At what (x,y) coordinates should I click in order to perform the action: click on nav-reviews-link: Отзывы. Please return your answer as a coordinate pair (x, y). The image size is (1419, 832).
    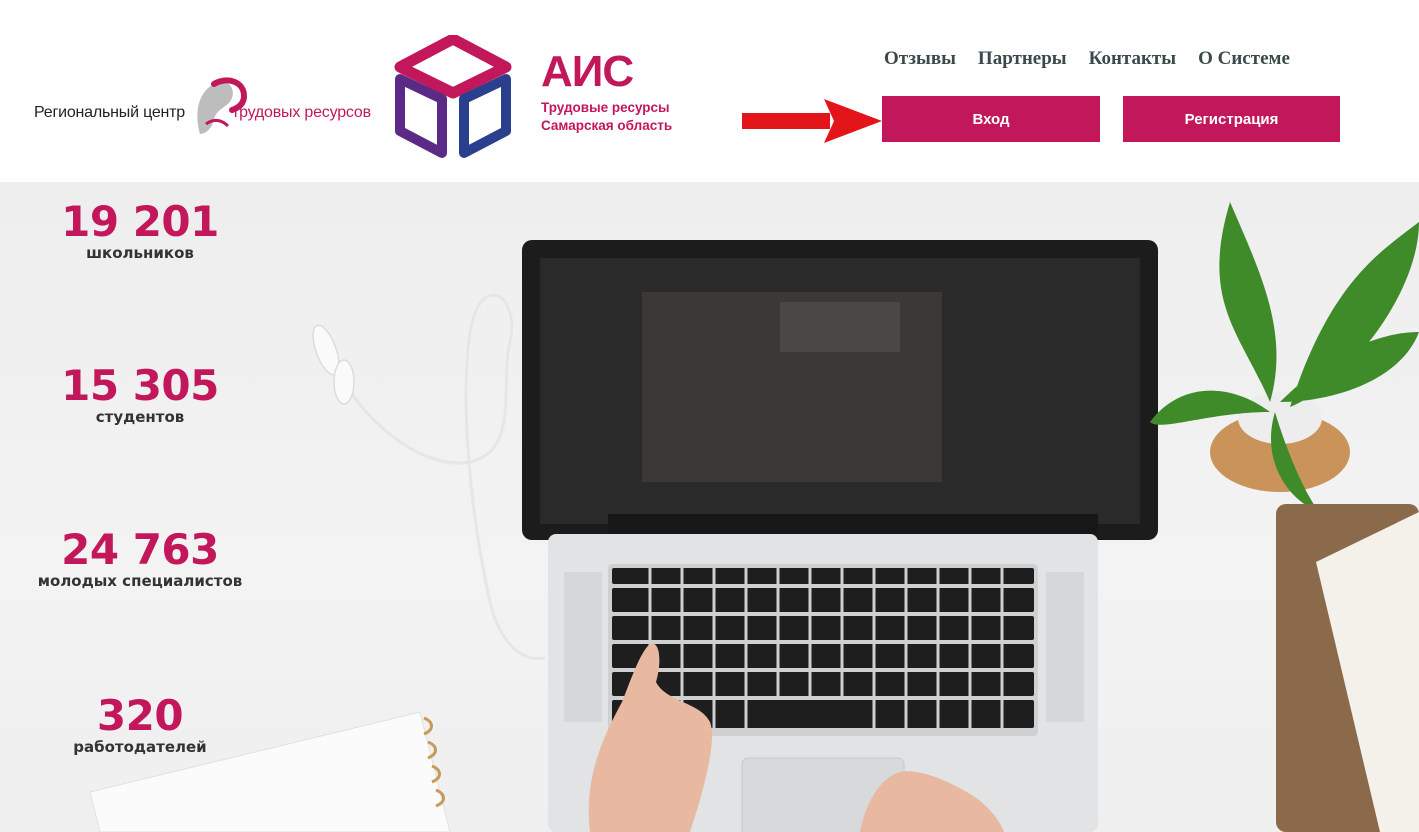
    Looking at the image, I should click on (920, 59).